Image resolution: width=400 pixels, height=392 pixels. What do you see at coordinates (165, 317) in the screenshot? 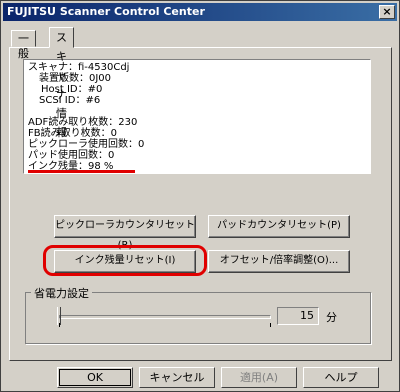
I see `power-save-slider` at bounding box center [165, 317].